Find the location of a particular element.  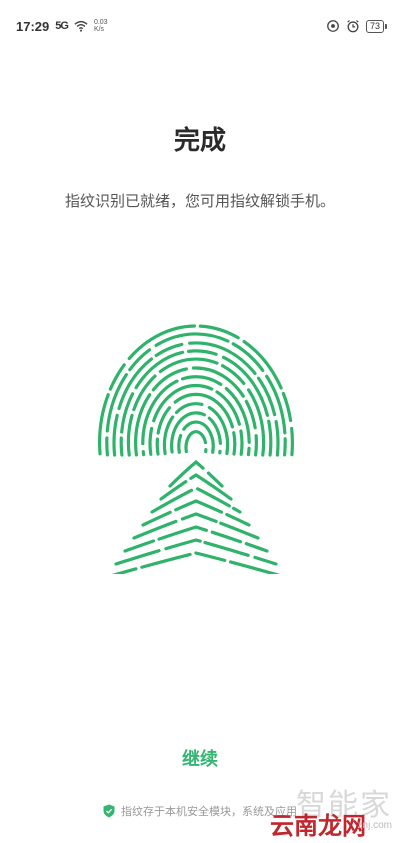

status-right: 73 is located at coordinates (357, 26).